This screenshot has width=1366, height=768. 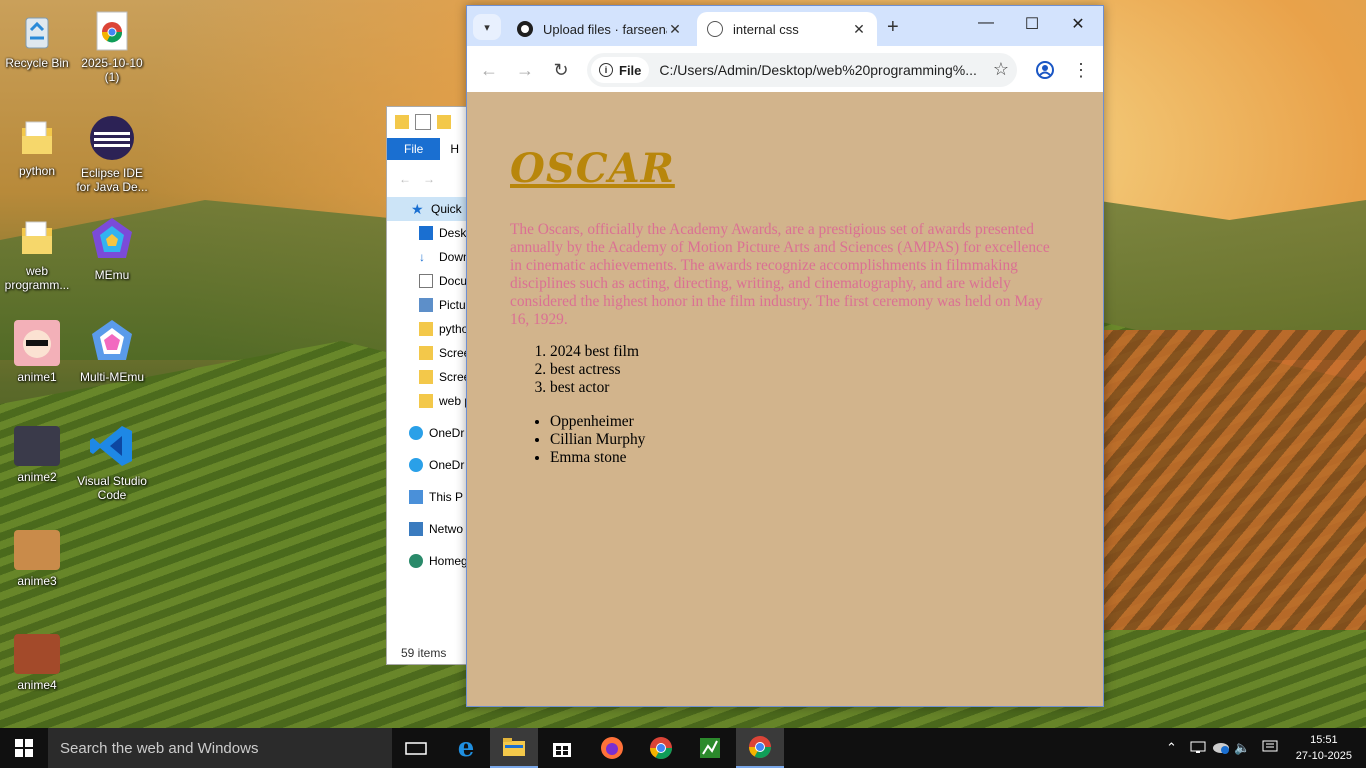 I want to click on chrome-icon, so click(x=661, y=748).